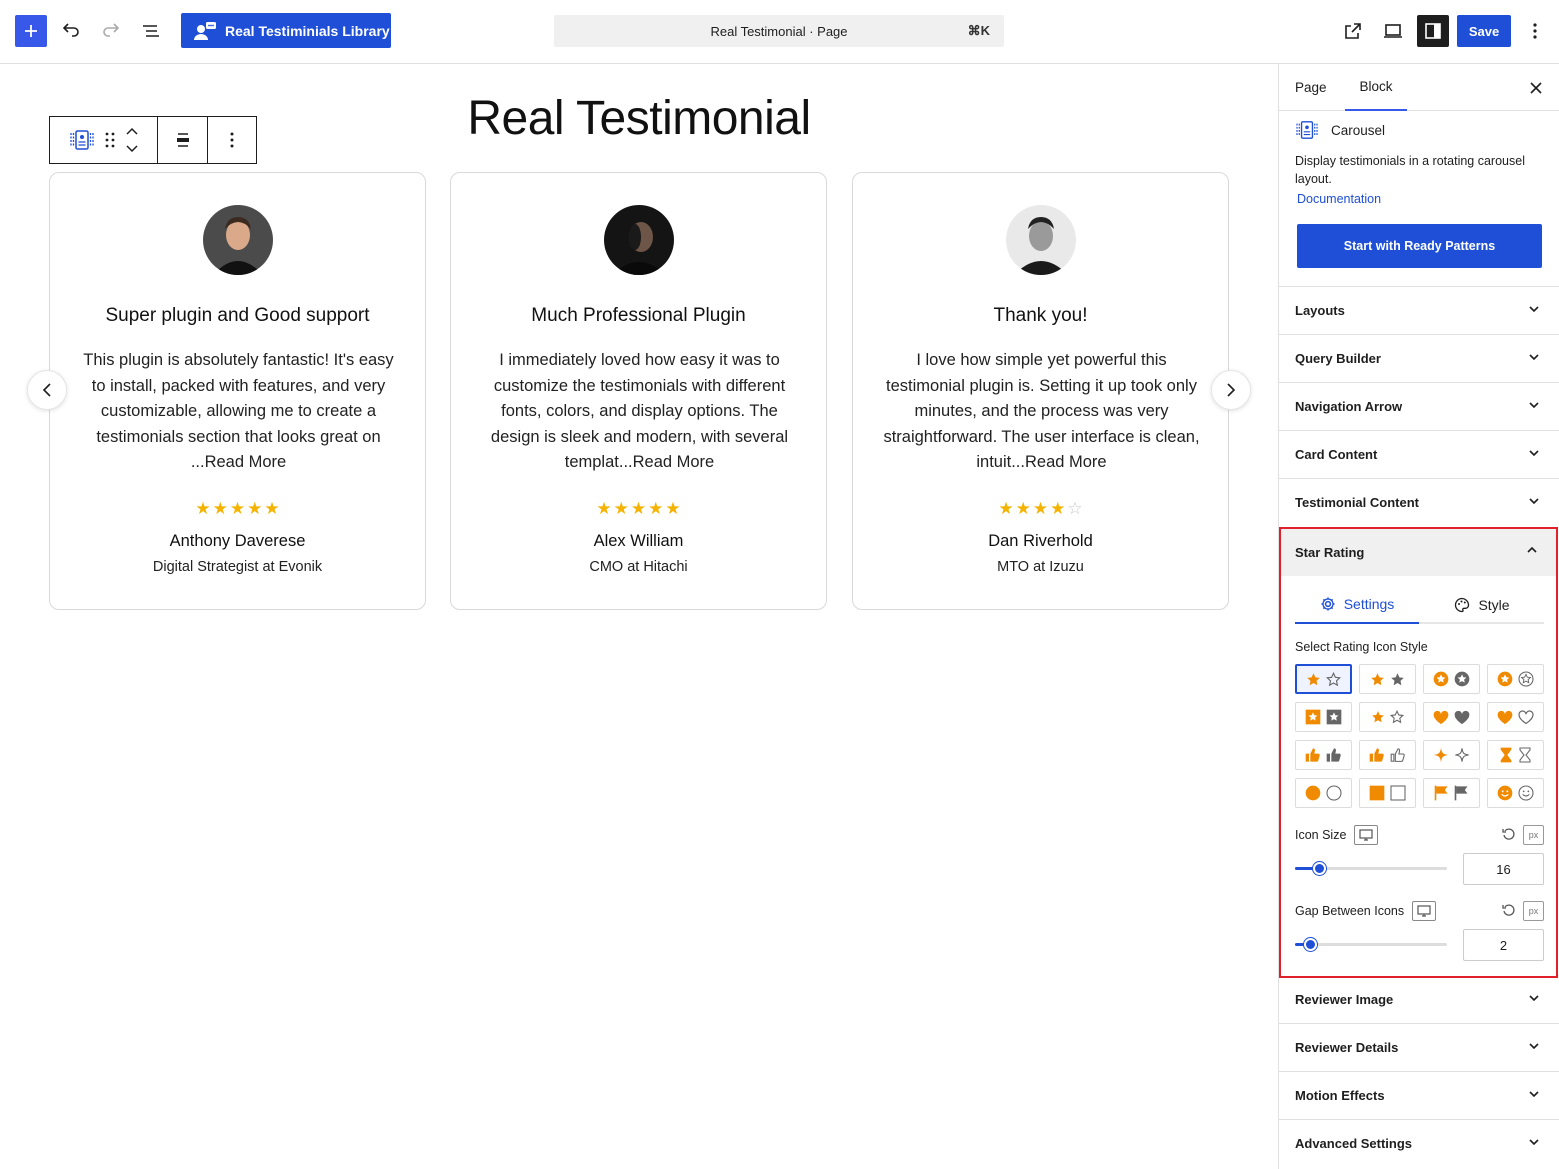 The height and width of the screenshot is (1169, 1559). I want to click on close-sidebar-button, so click(1536, 88).